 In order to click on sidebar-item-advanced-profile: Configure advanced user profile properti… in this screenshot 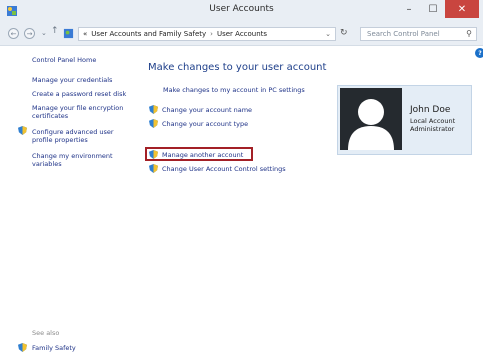, I will do `click(82, 136)`.